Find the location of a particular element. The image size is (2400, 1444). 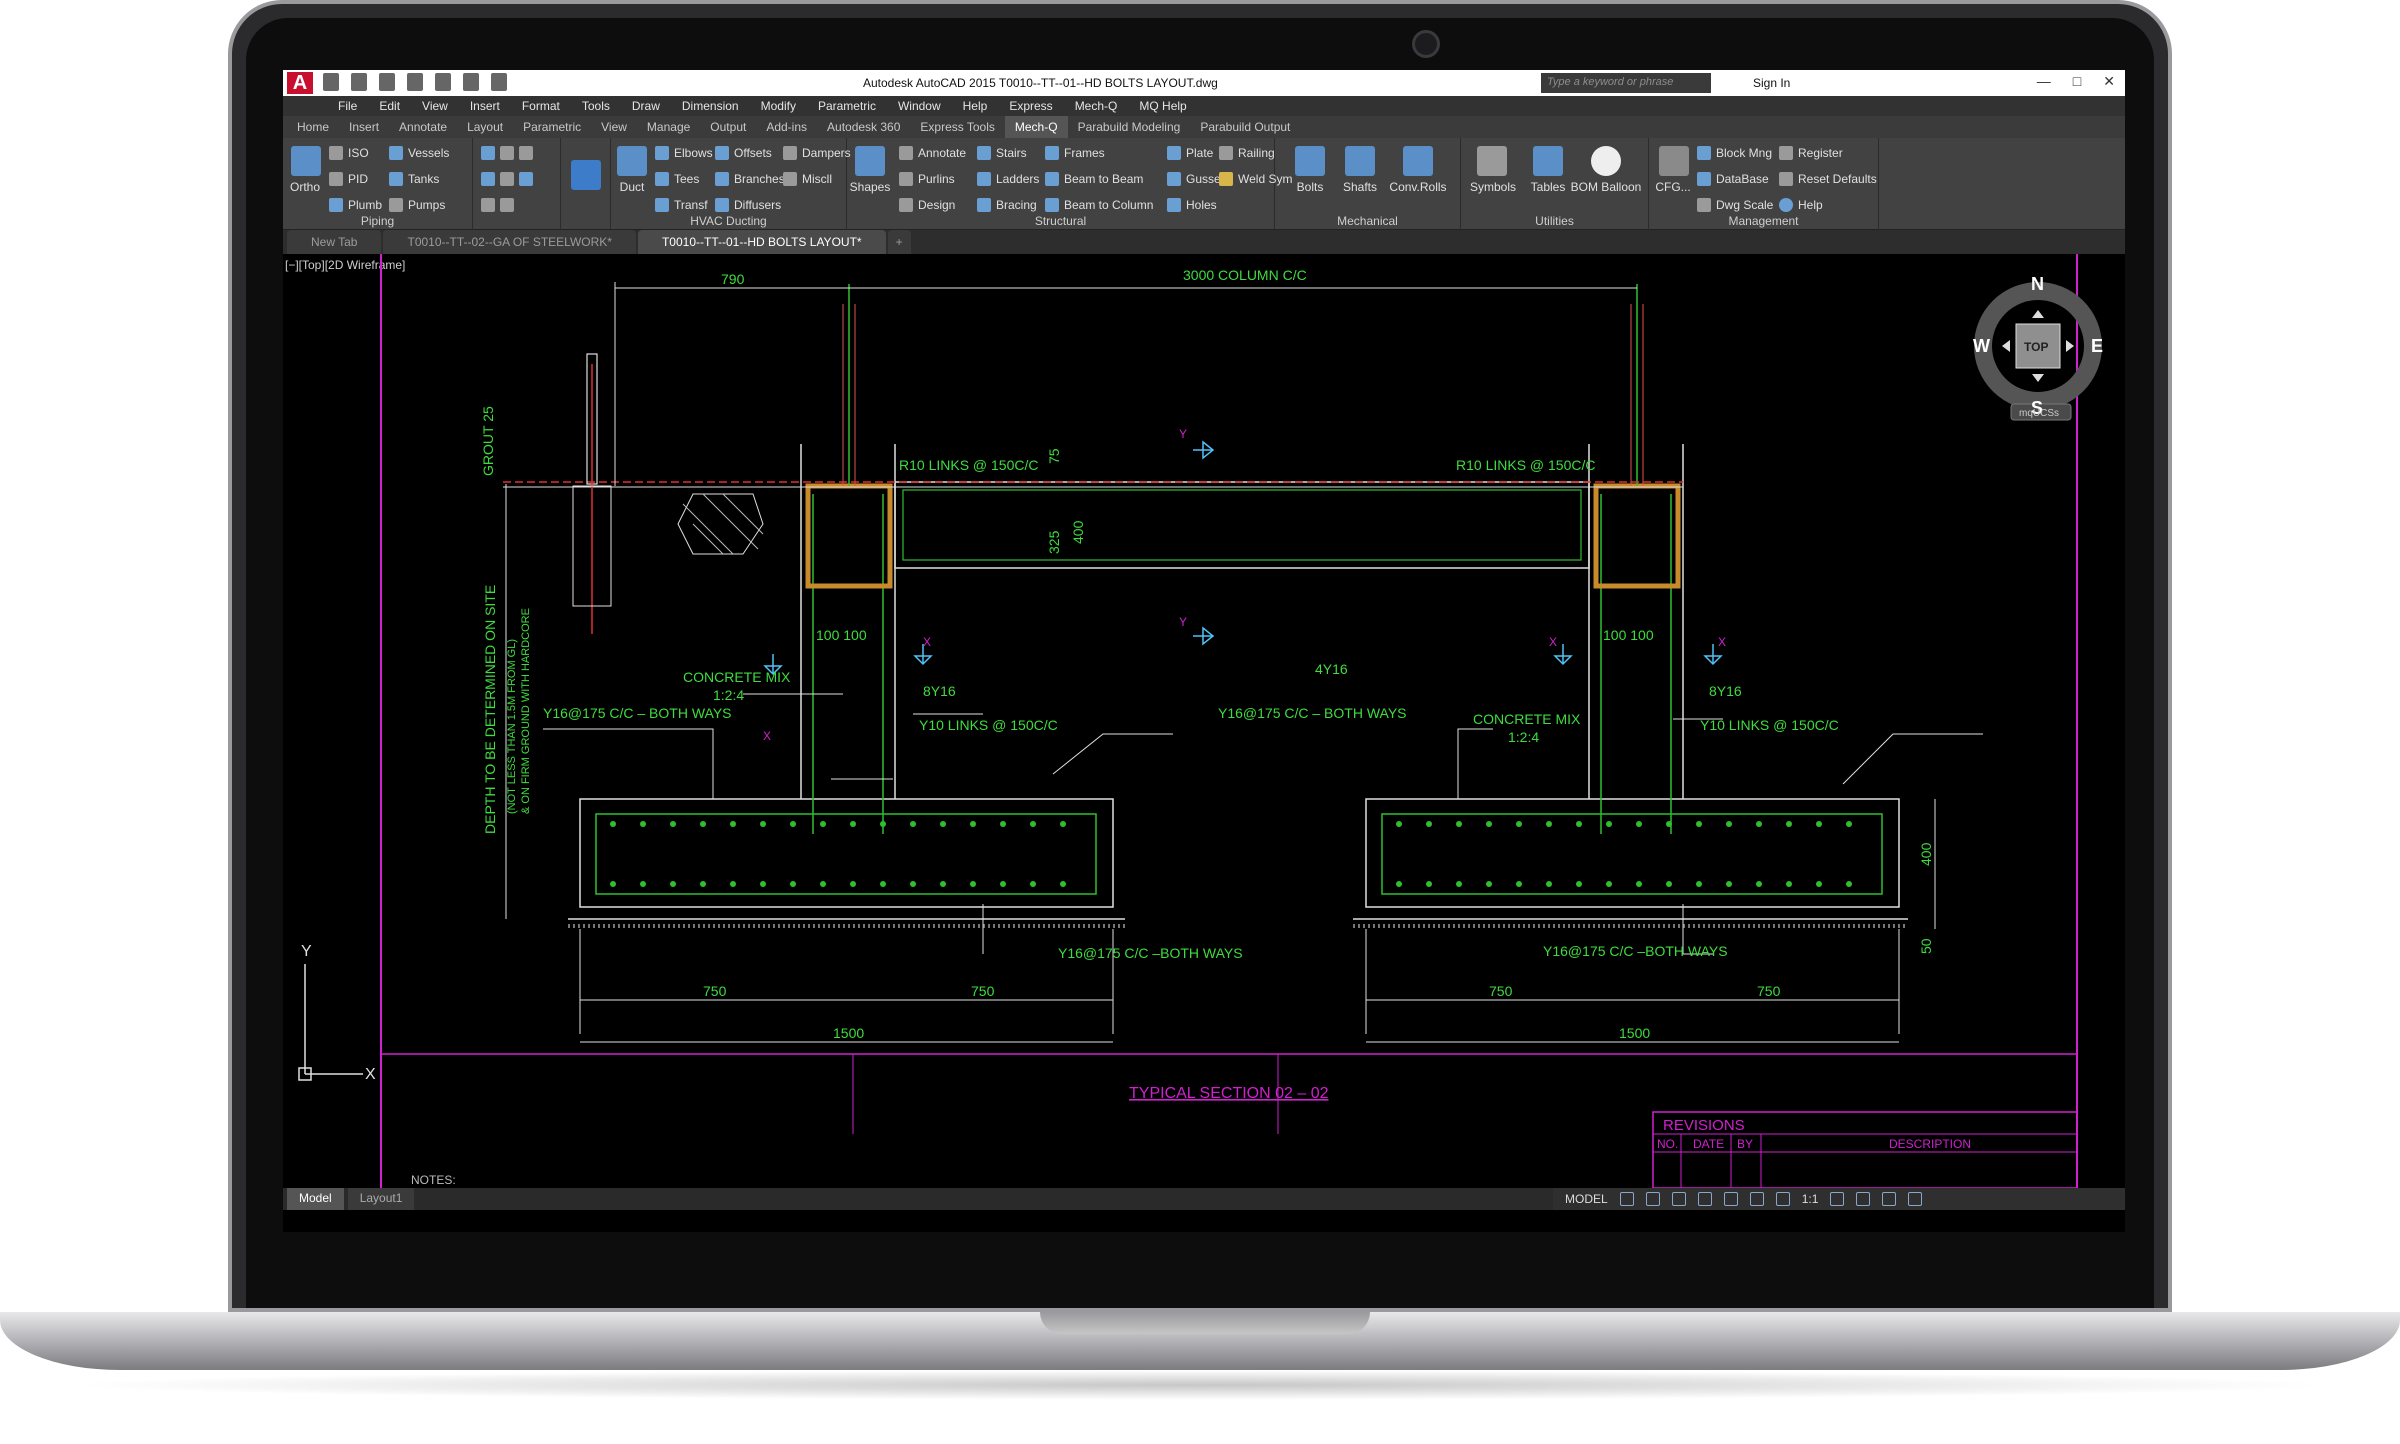

vessels-button: Vessels is located at coordinates (419, 153).